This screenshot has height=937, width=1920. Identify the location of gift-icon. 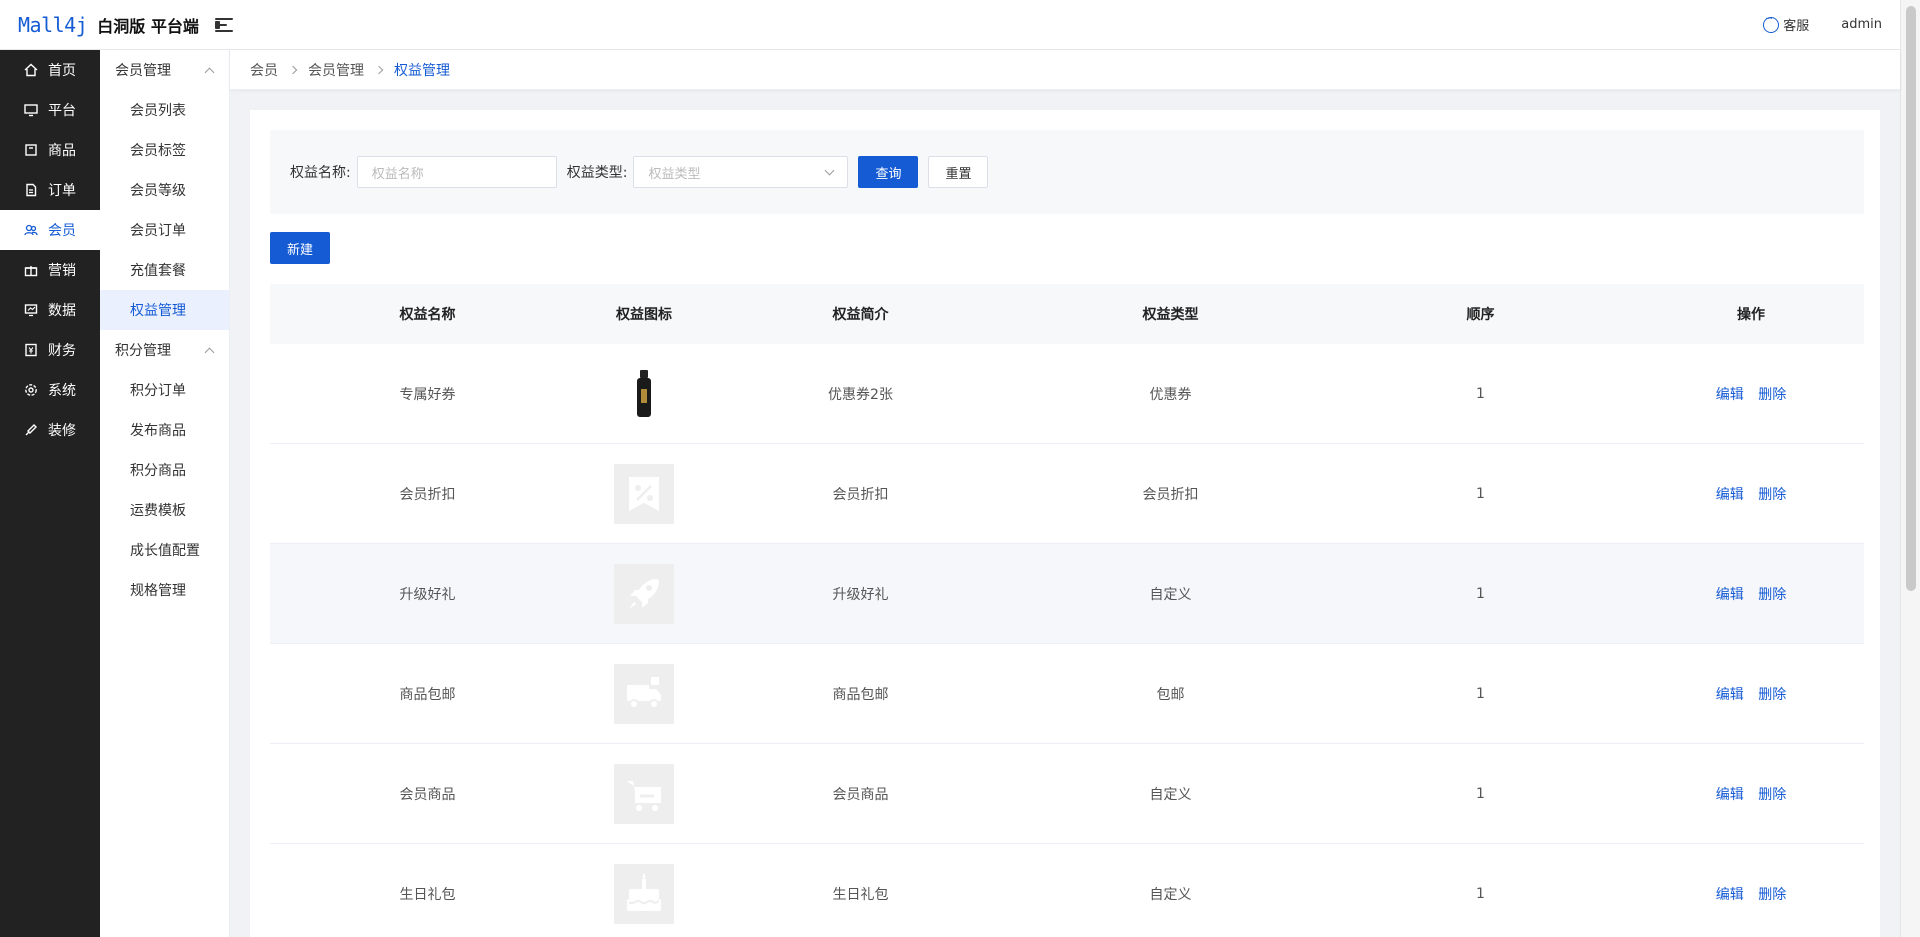
(31, 270).